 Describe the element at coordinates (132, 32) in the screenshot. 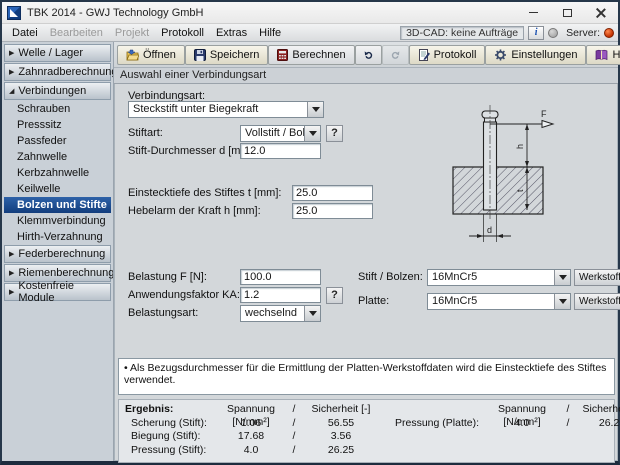

I see `menu-projekt: Projekt` at that location.